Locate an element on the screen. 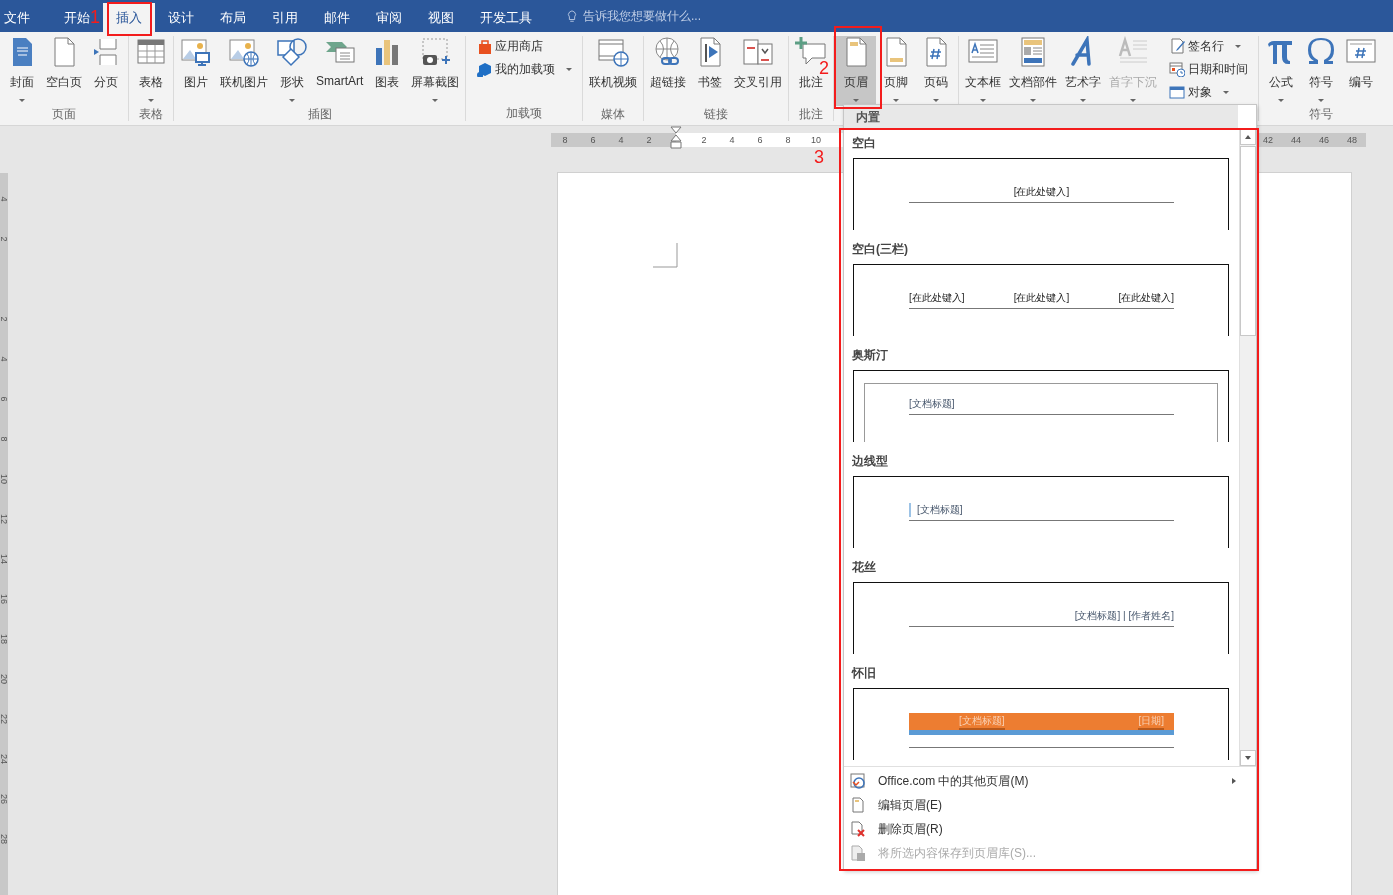 Image resolution: width=1393 pixels, height=895 pixels. group-label: 批注 is located at coordinates (811, 114).